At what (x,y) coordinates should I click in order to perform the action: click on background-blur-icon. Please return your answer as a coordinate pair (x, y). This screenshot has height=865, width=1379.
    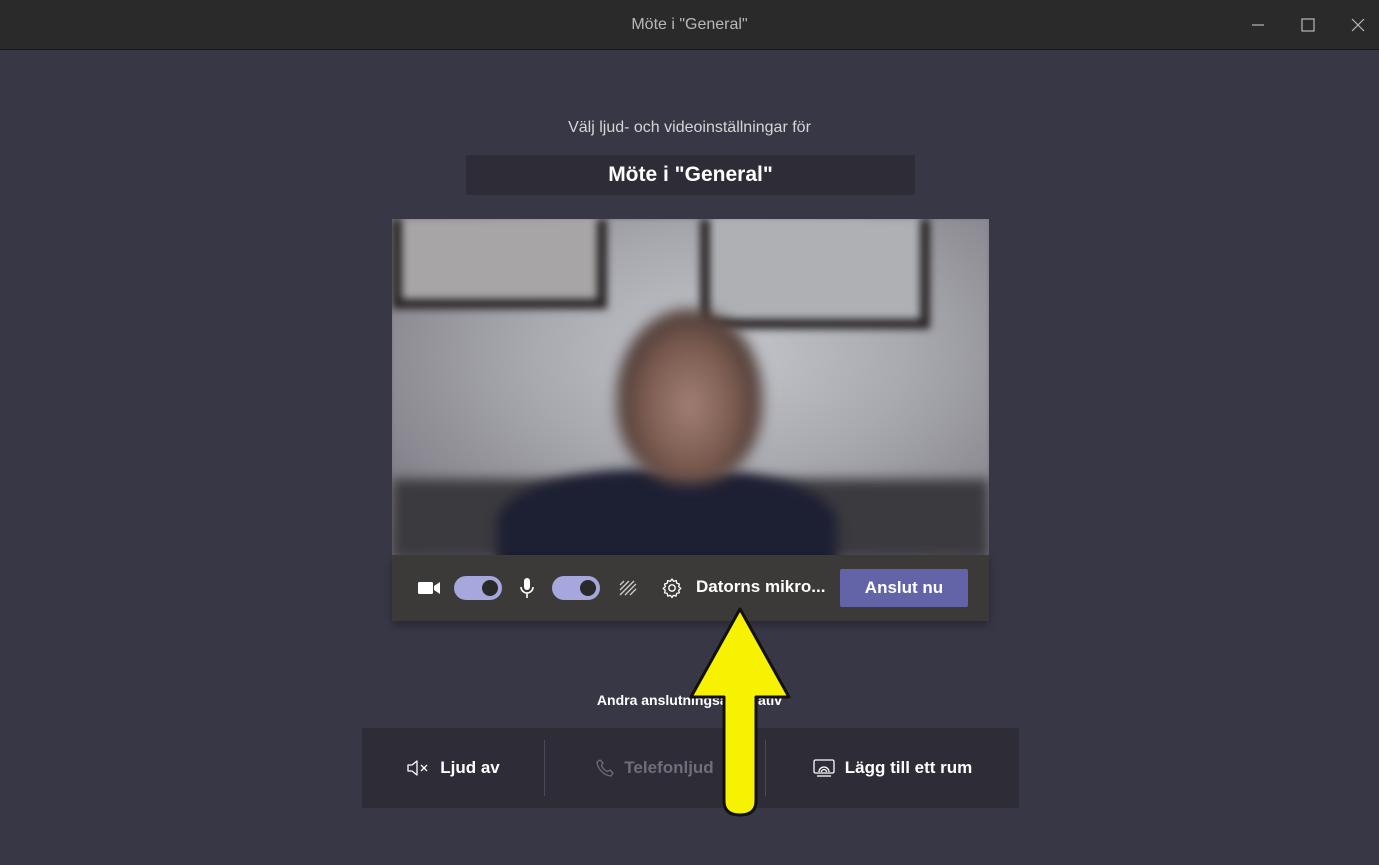
    Looking at the image, I should click on (628, 588).